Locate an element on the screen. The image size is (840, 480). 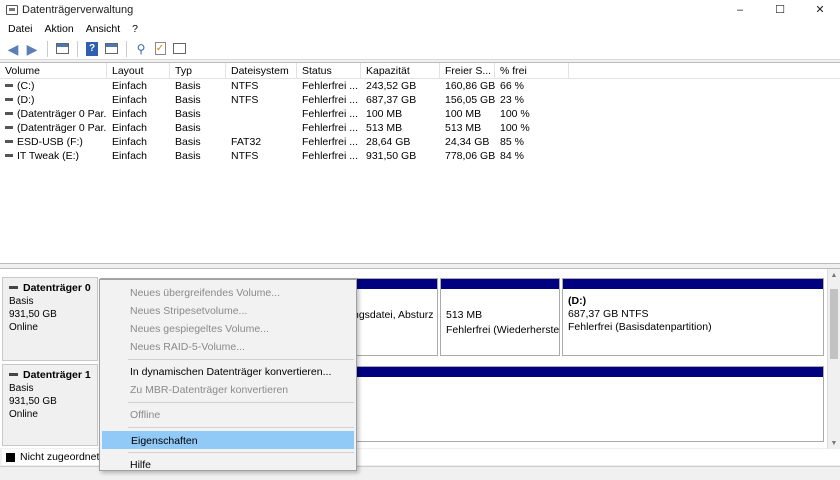
help-icon: ? is located at coordinates (92, 48).